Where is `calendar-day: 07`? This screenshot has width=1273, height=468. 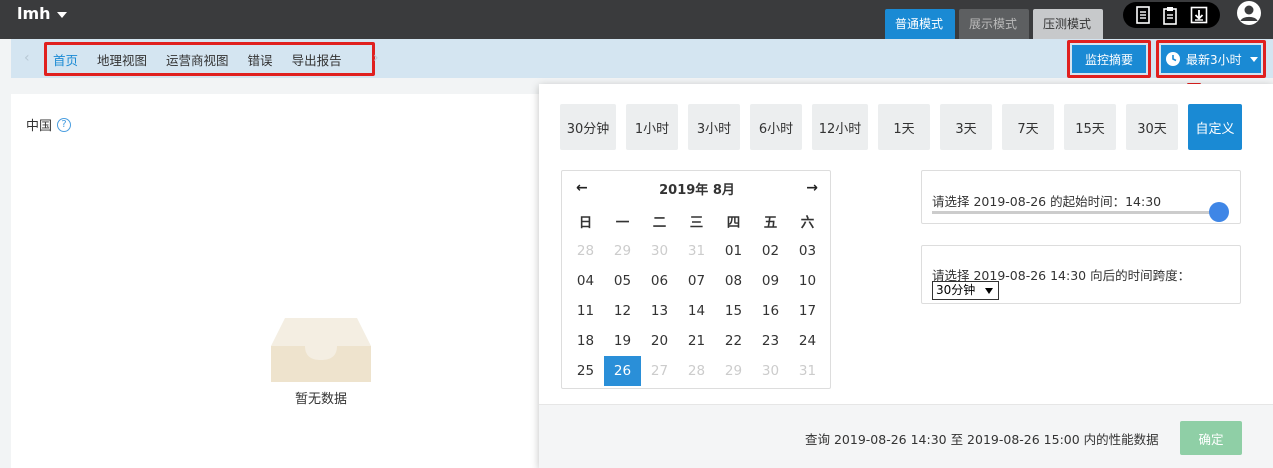
calendar-day: 07 is located at coordinates (696, 281).